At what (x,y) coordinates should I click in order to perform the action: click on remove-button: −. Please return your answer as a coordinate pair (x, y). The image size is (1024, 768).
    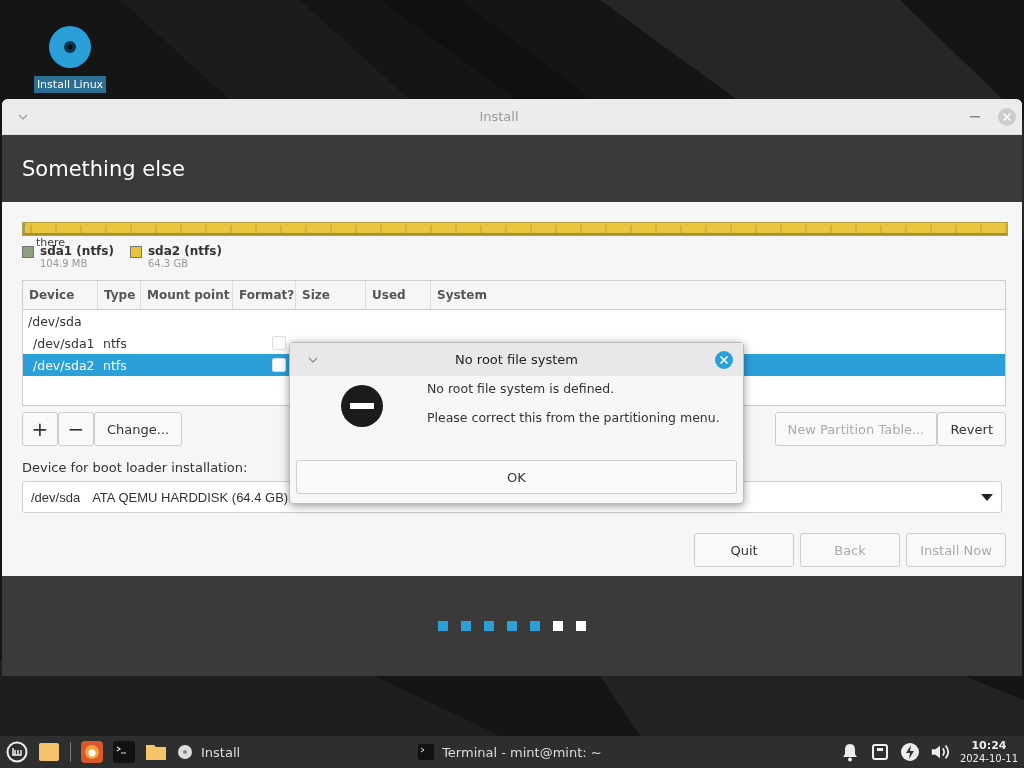
    Looking at the image, I should click on (76, 429).